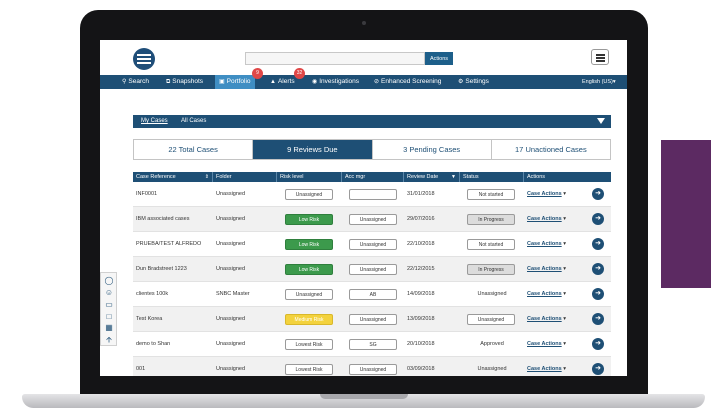 This screenshot has height=412, width=711. What do you see at coordinates (173, 344) in the screenshot?
I see `case-reference-cell: demo to Shan` at bounding box center [173, 344].